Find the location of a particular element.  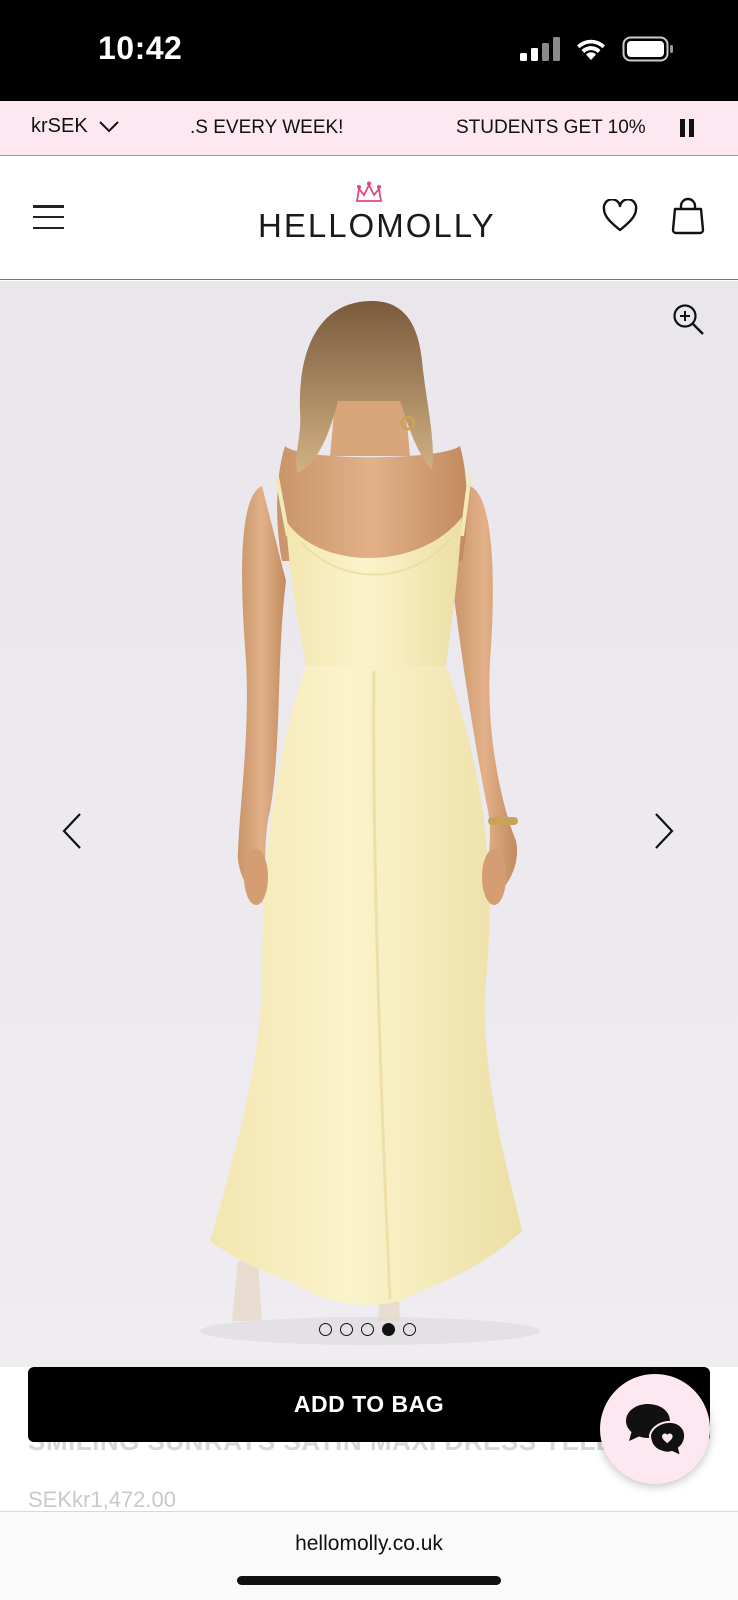

brand-logo: HELLOMOLLY is located at coordinates (377, 216).